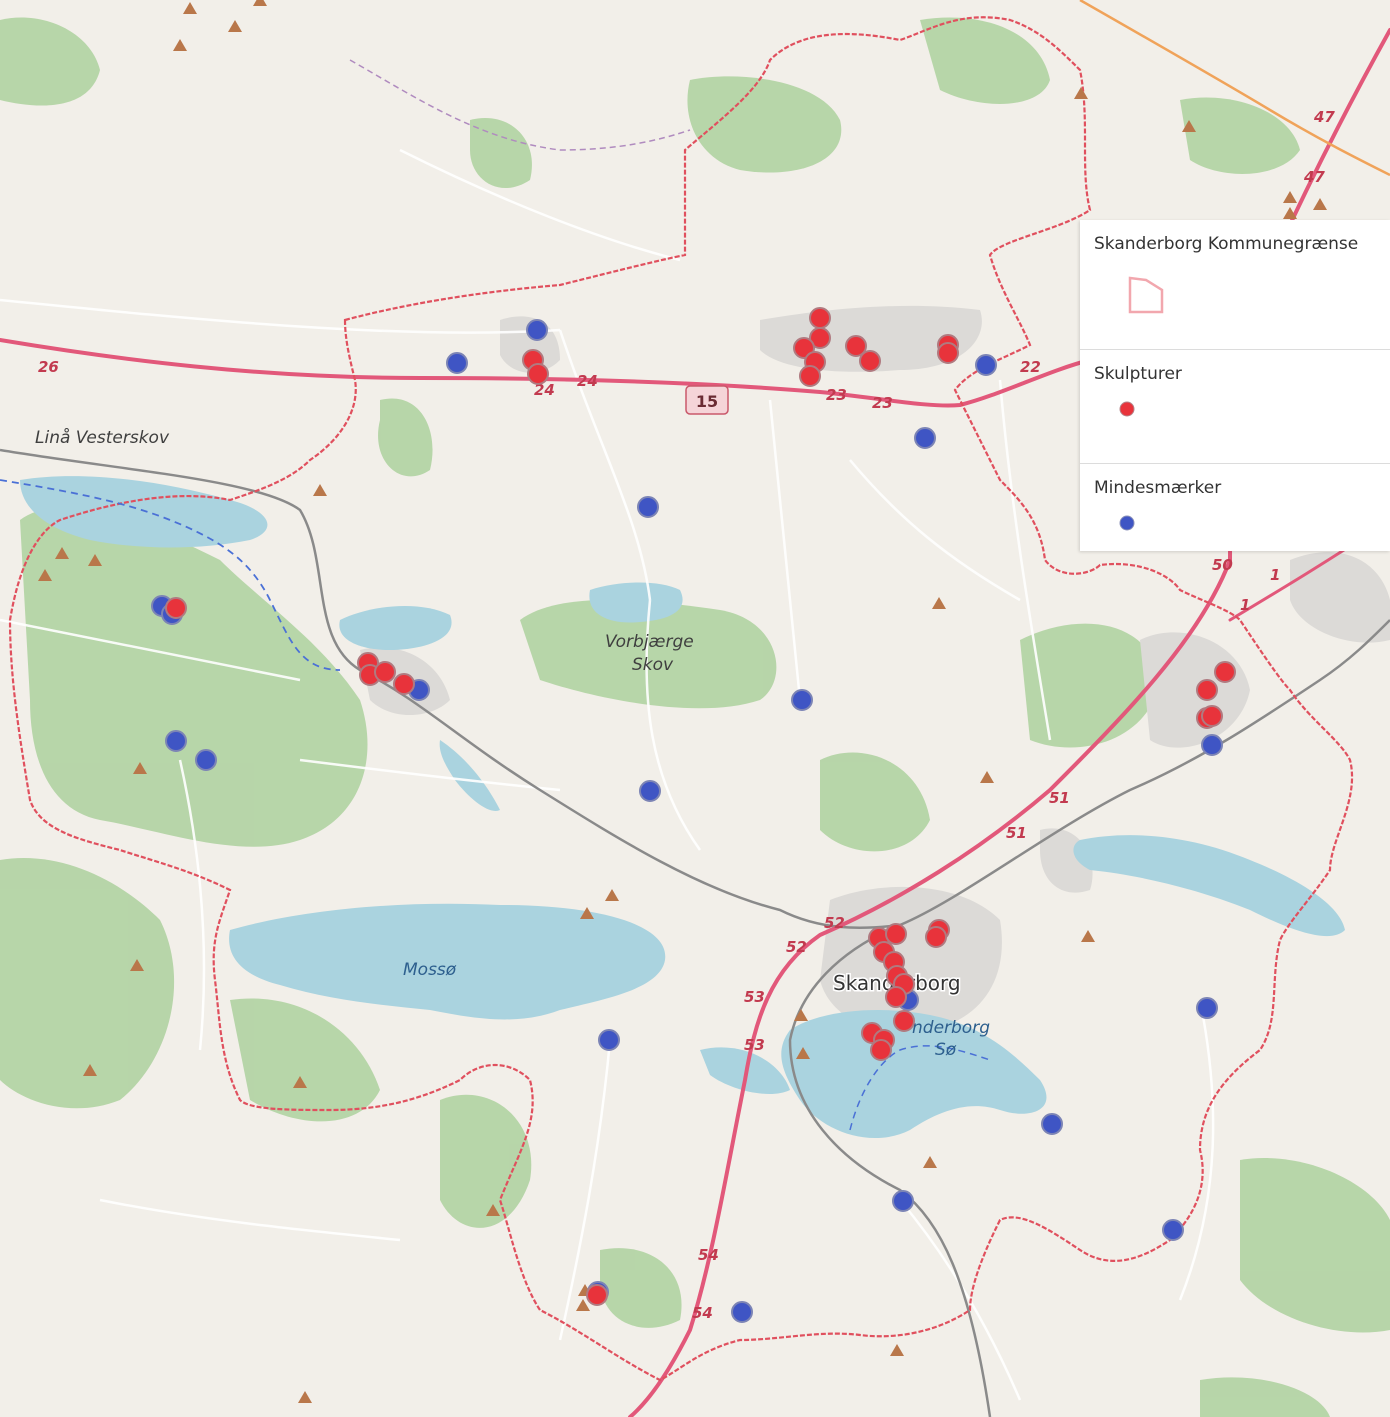 The height and width of the screenshot is (1417, 1390). What do you see at coordinates (649, 642) in the screenshot?
I see `place-label-vorbjaerge: Vorbjærge` at bounding box center [649, 642].